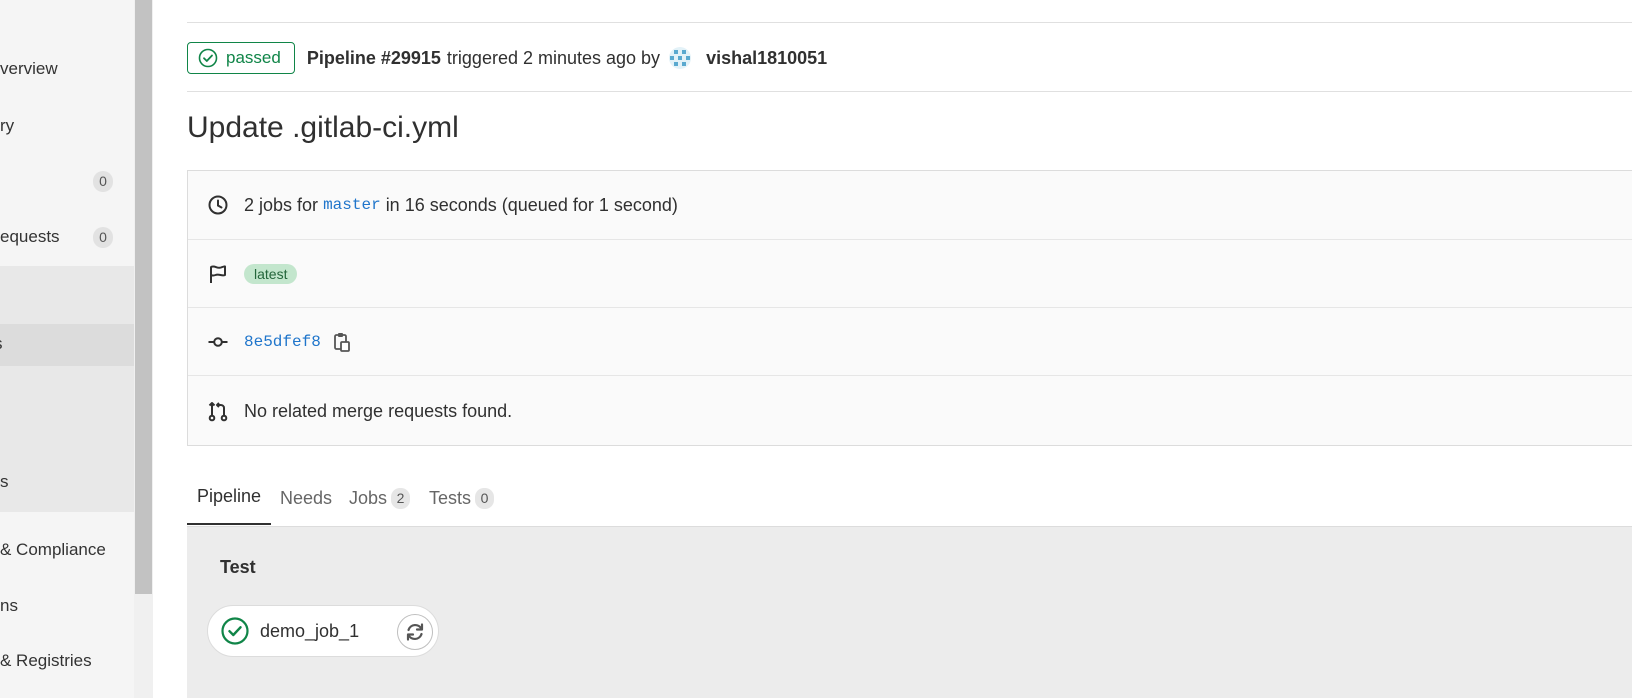  Describe the element at coordinates (218, 412) in the screenshot. I see `merge-request-icon` at that location.